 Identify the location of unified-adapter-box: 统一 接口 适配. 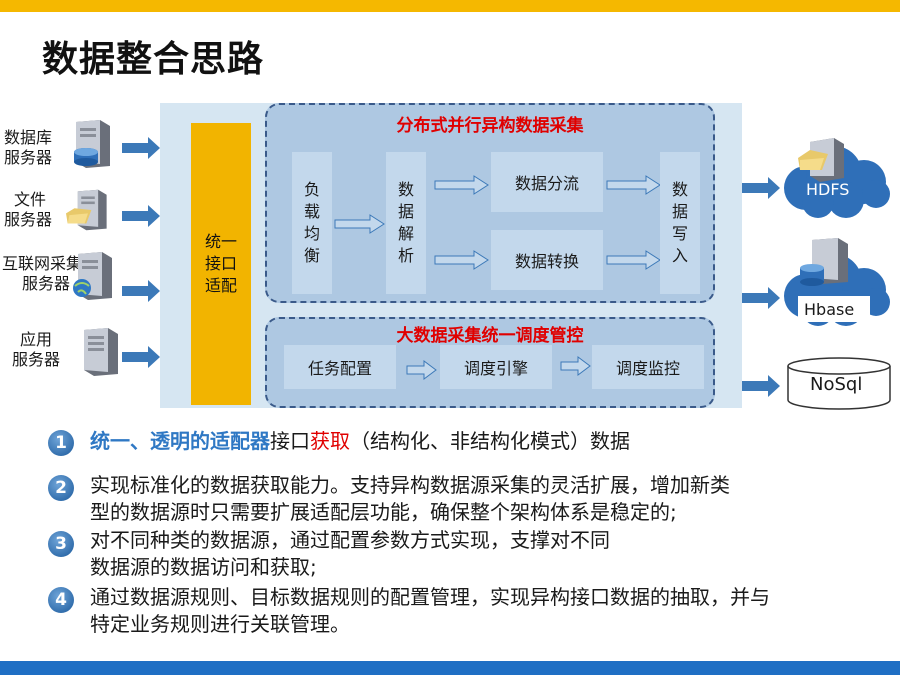
(221, 264).